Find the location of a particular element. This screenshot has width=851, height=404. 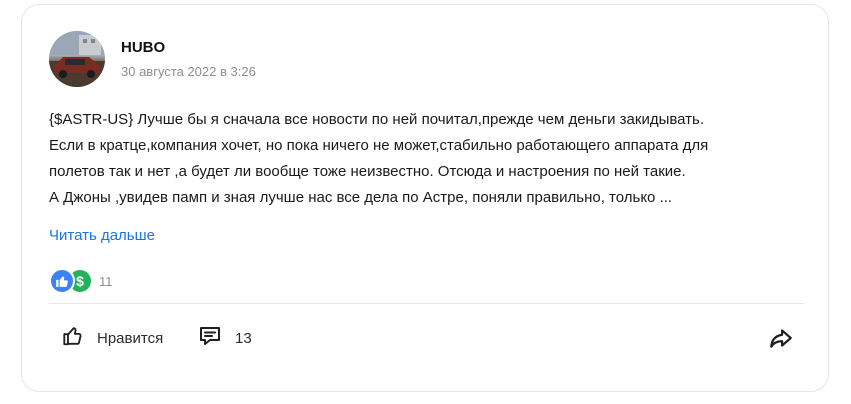

share-icon is located at coordinates (781, 342).